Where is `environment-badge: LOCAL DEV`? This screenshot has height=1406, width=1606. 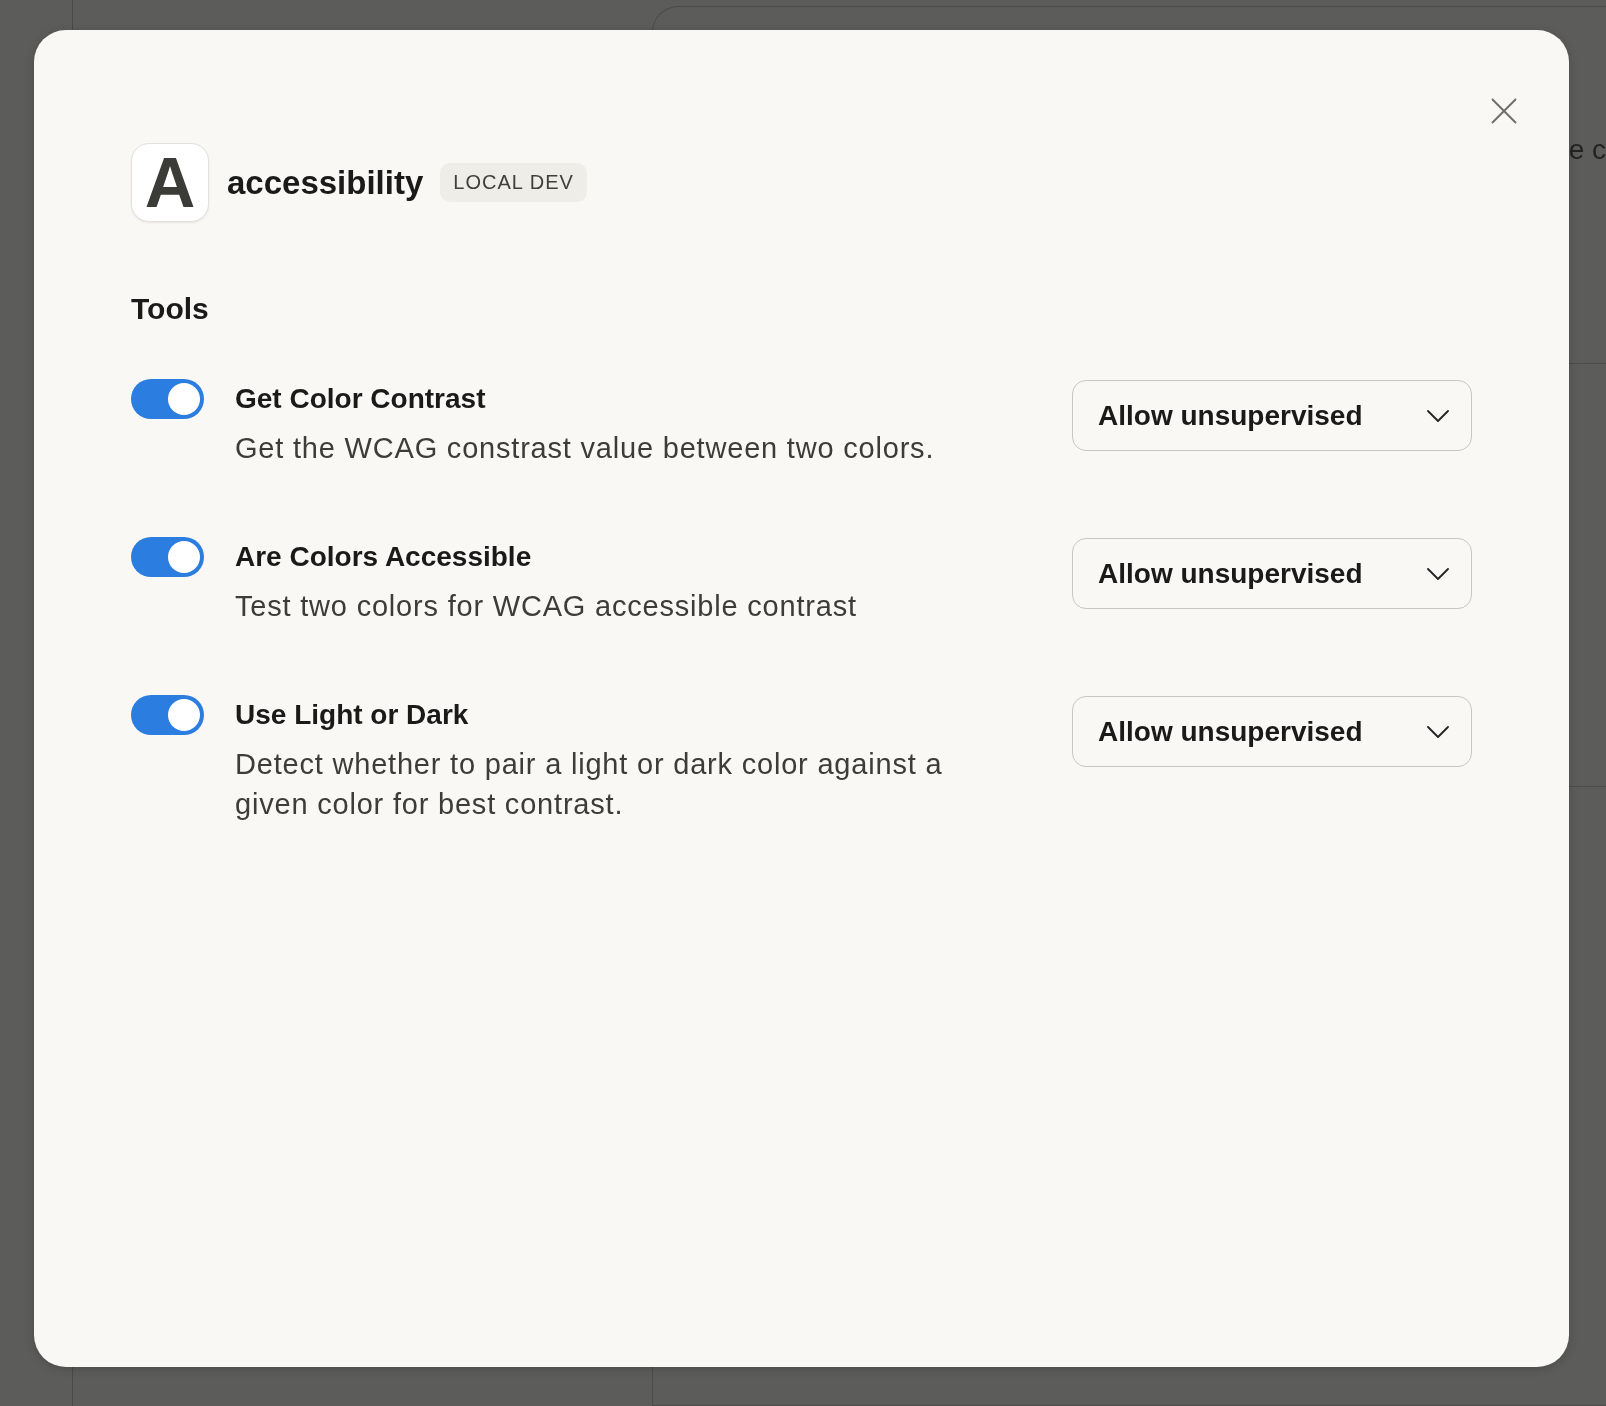
environment-badge: LOCAL DEV is located at coordinates (513, 182).